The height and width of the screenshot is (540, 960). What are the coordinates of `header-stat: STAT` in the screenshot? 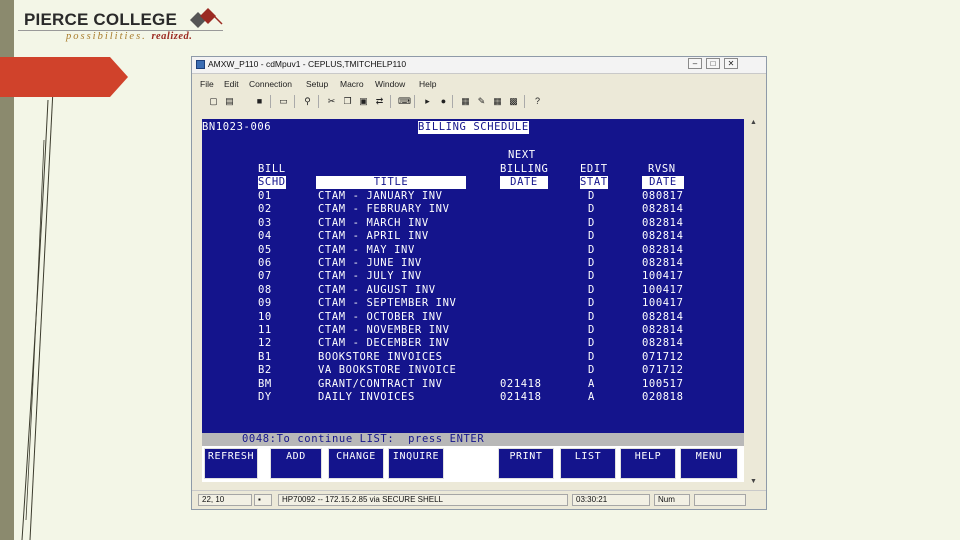 It's located at (594, 182).